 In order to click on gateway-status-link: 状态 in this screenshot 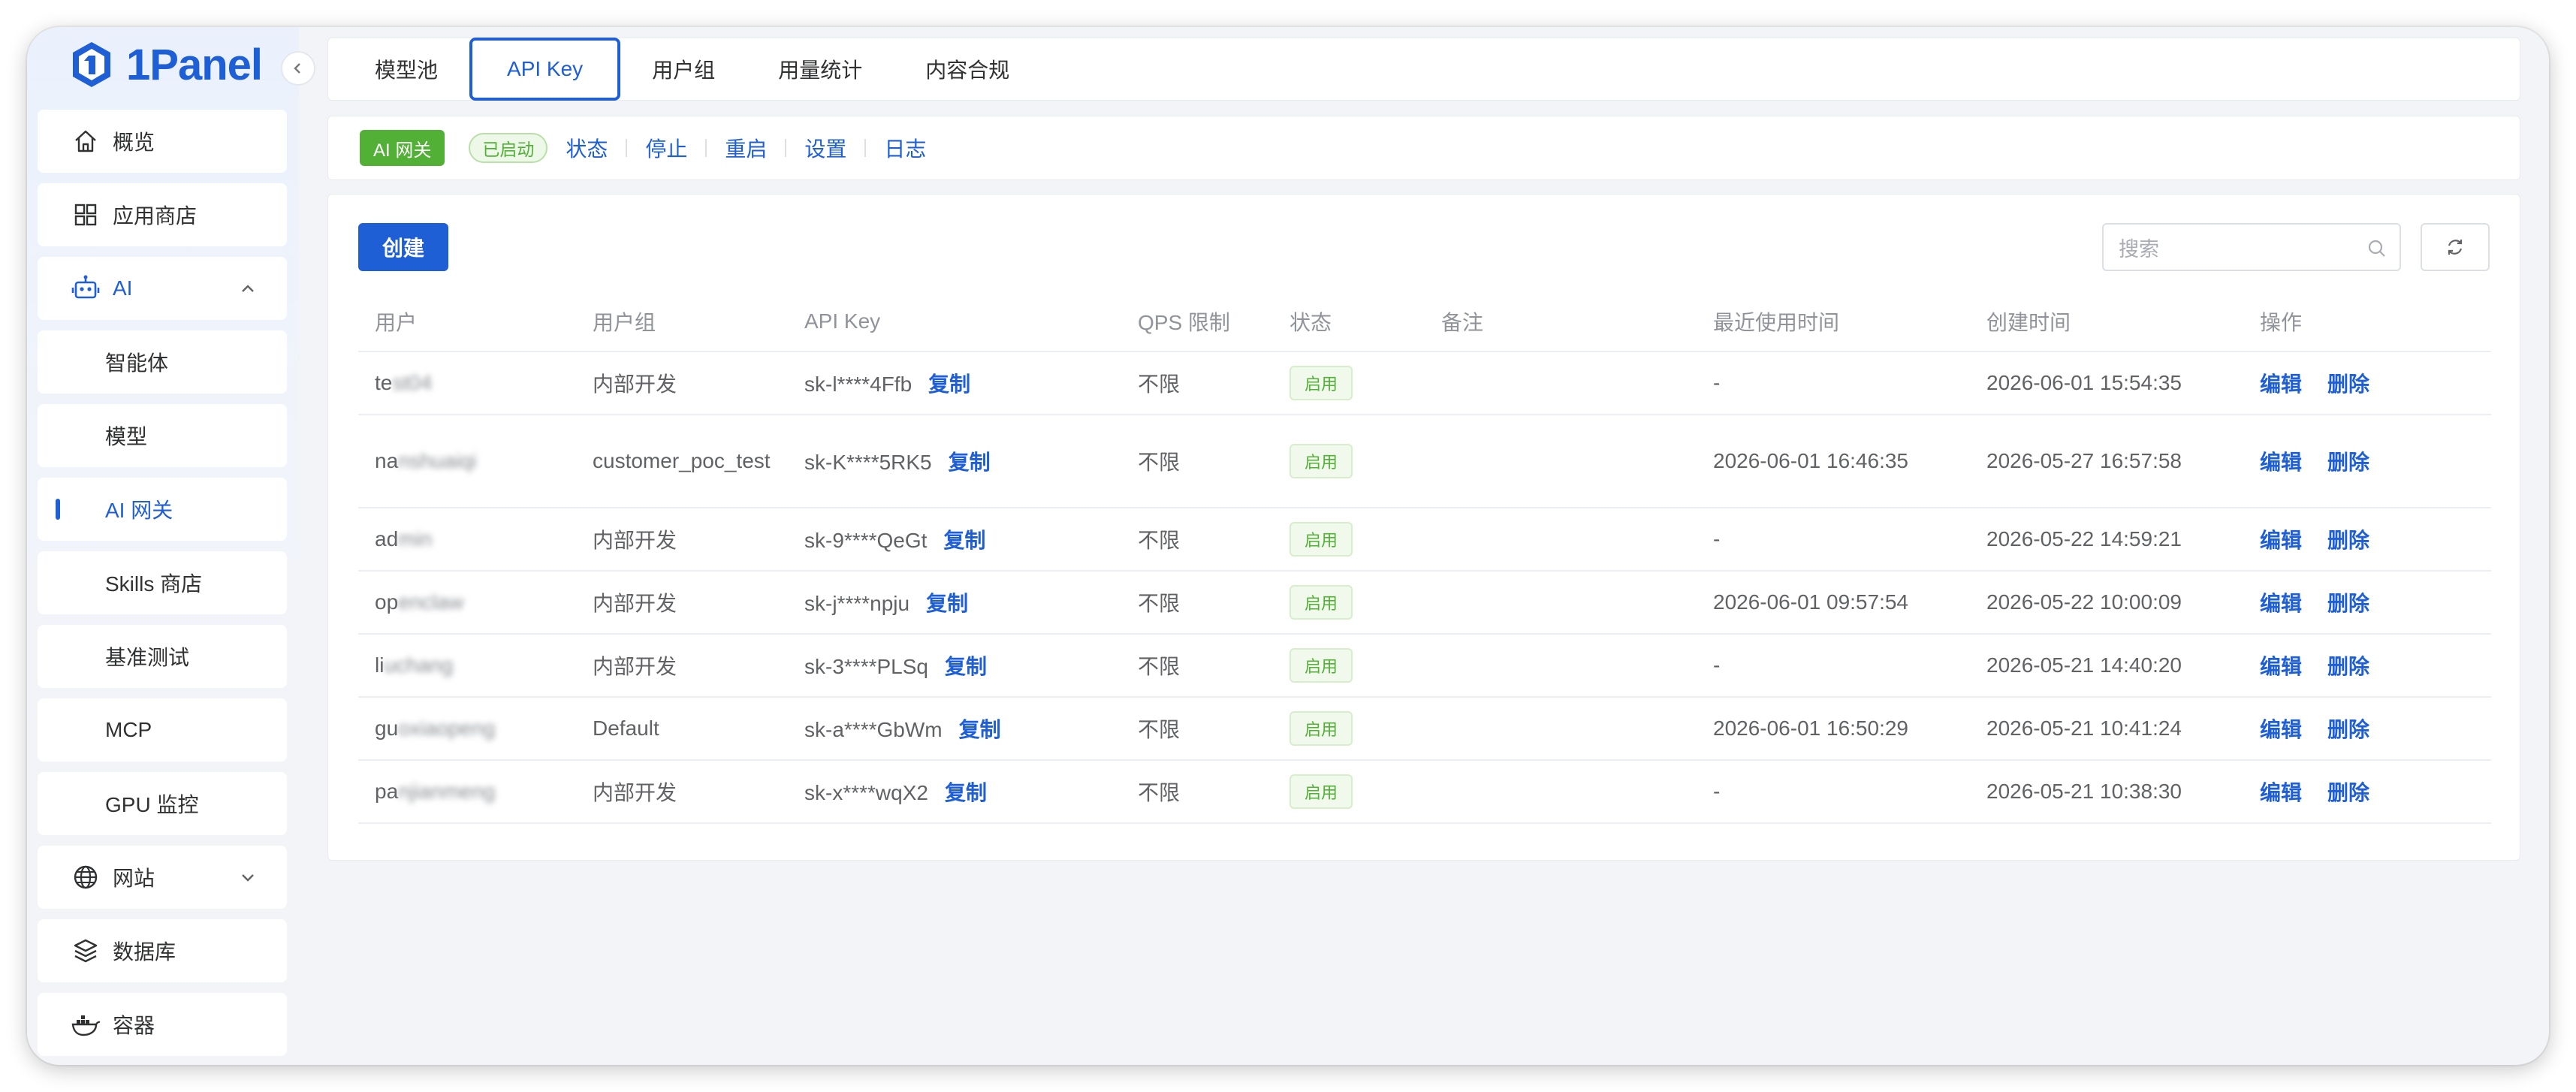, I will do `click(587, 148)`.